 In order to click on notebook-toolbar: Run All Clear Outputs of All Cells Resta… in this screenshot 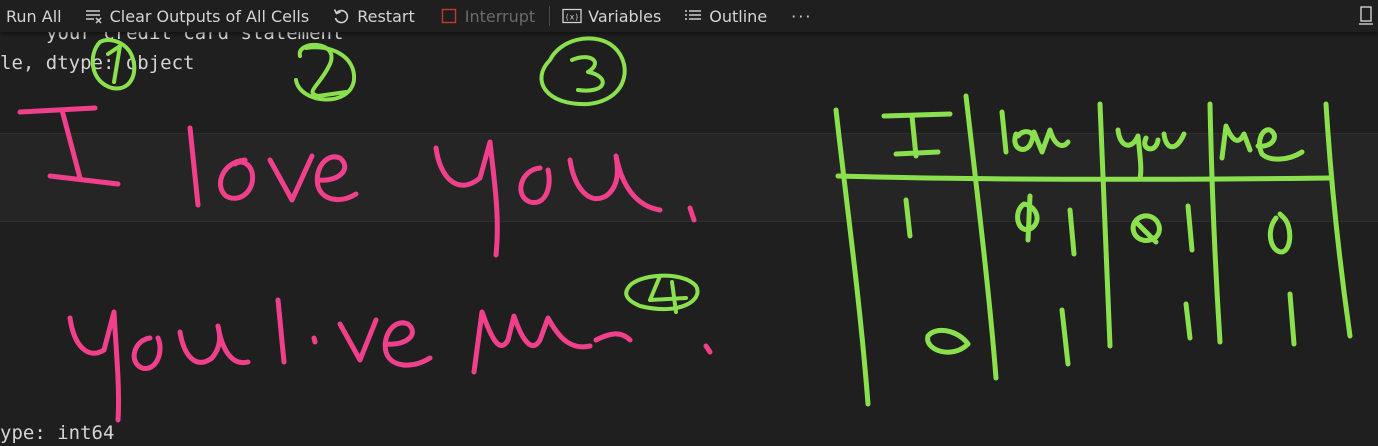, I will do `click(689, 16)`.